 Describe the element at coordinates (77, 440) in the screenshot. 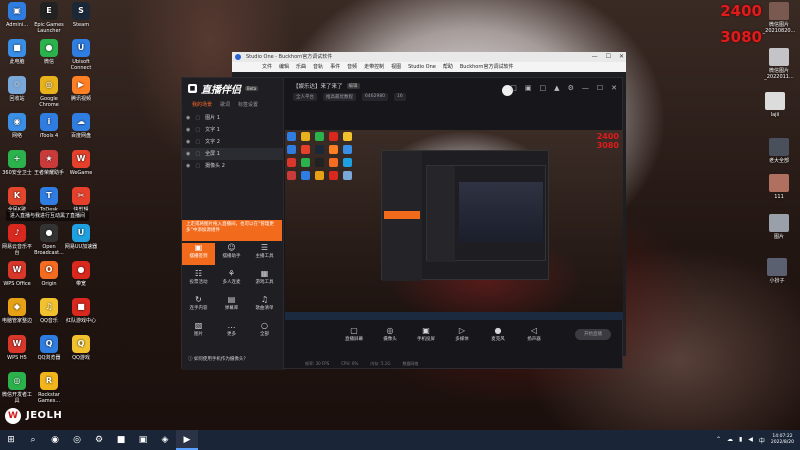

I see `taskbar-app-icon: ◎` at that location.